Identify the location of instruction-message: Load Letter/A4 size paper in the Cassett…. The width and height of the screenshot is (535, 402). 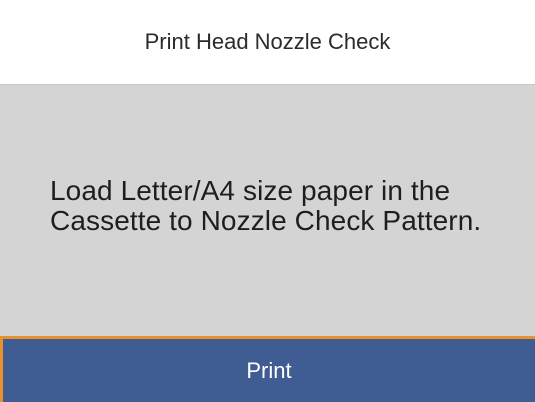
(266, 205).